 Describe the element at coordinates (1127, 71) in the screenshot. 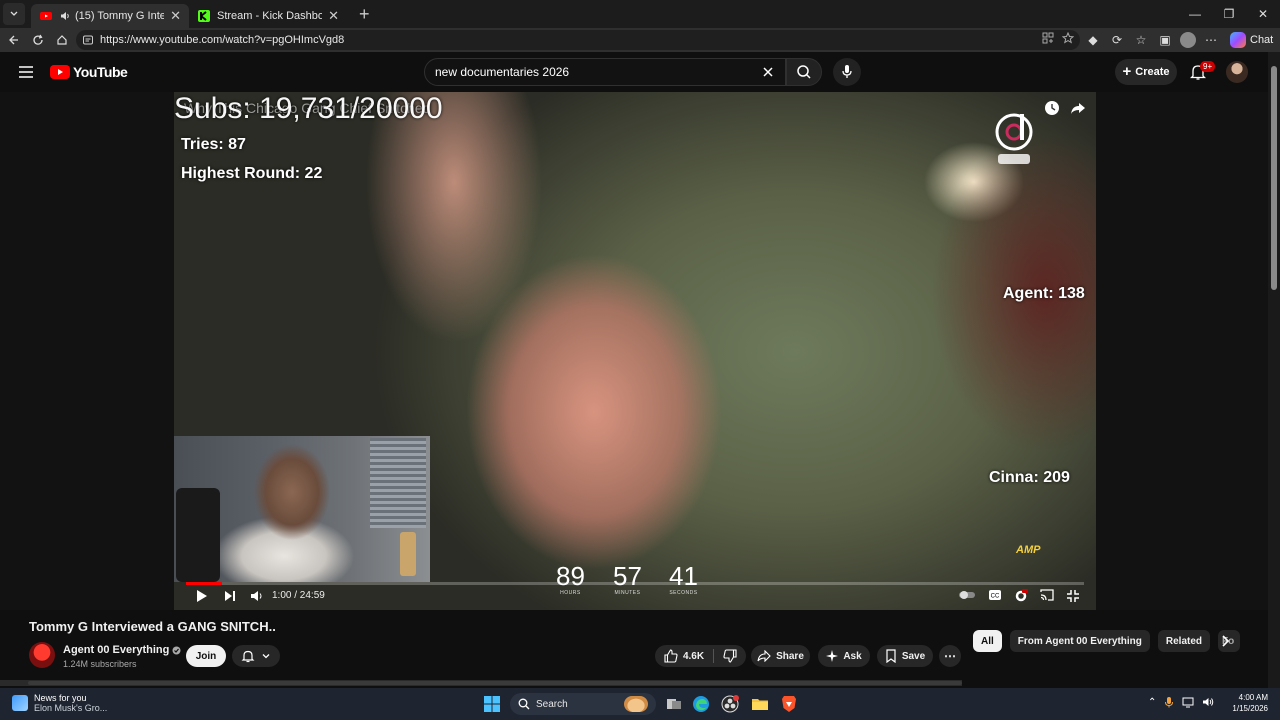

I see `plus-icon: +` at that location.